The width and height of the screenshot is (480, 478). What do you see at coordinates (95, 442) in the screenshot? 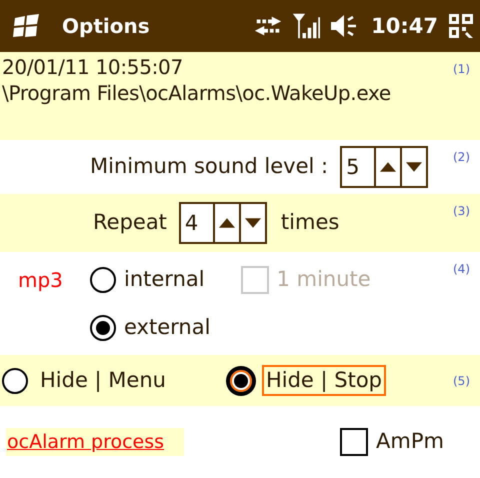
I see `process-link: ocAlarm process` at bounding box center [95, 442].